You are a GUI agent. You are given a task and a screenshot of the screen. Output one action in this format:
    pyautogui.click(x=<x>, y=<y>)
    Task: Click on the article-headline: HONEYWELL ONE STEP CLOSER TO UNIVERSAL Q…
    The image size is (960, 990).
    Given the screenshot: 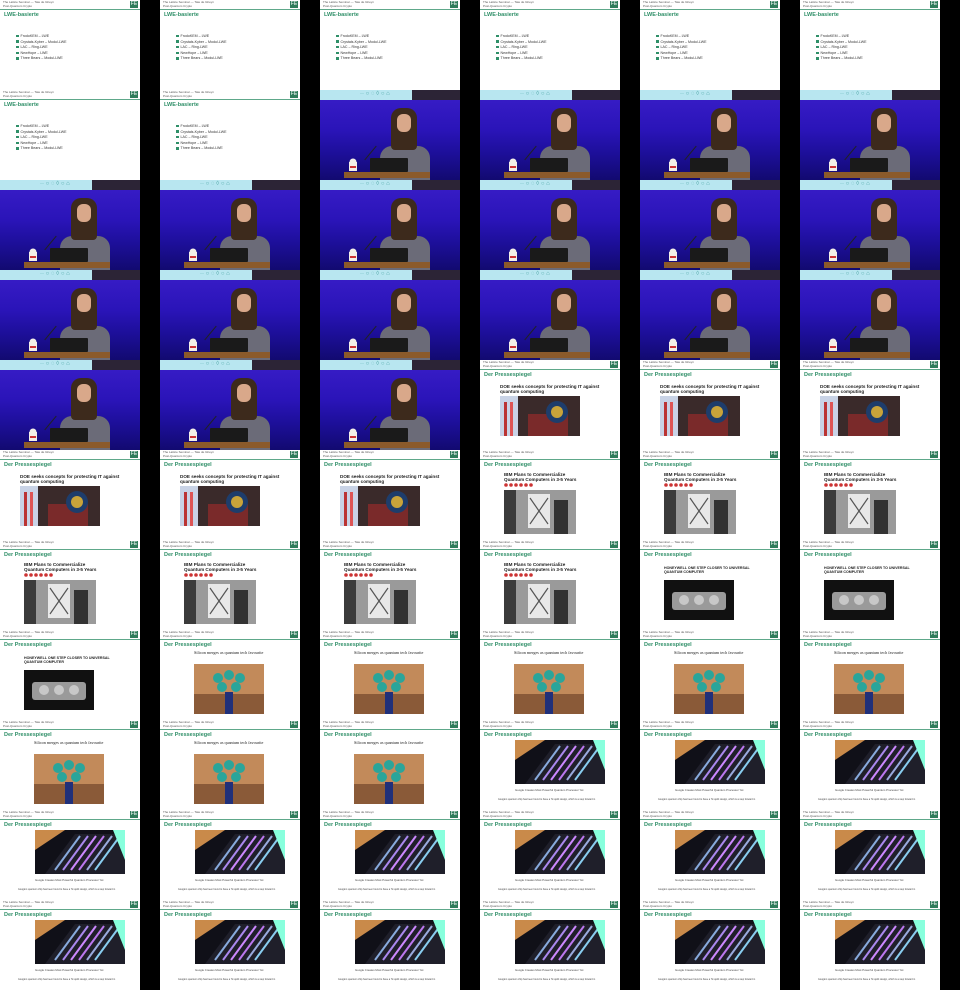 What is the action you would take?
    pyautogui.click(x=707, y=570)
    